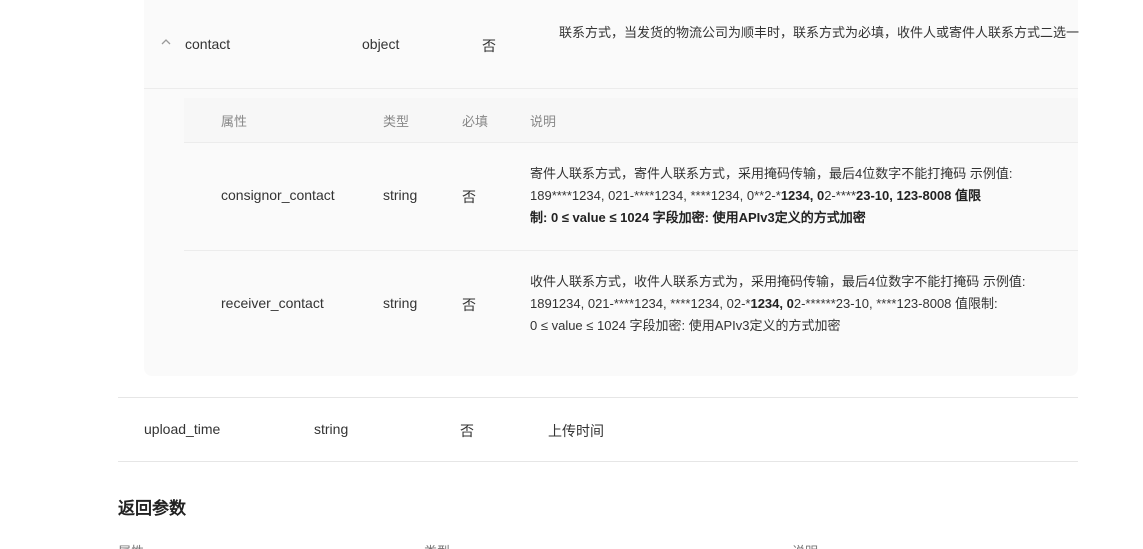  Describe the element at coordinates (381, 44) in the screenshot. I see `param-type: object` at that location.